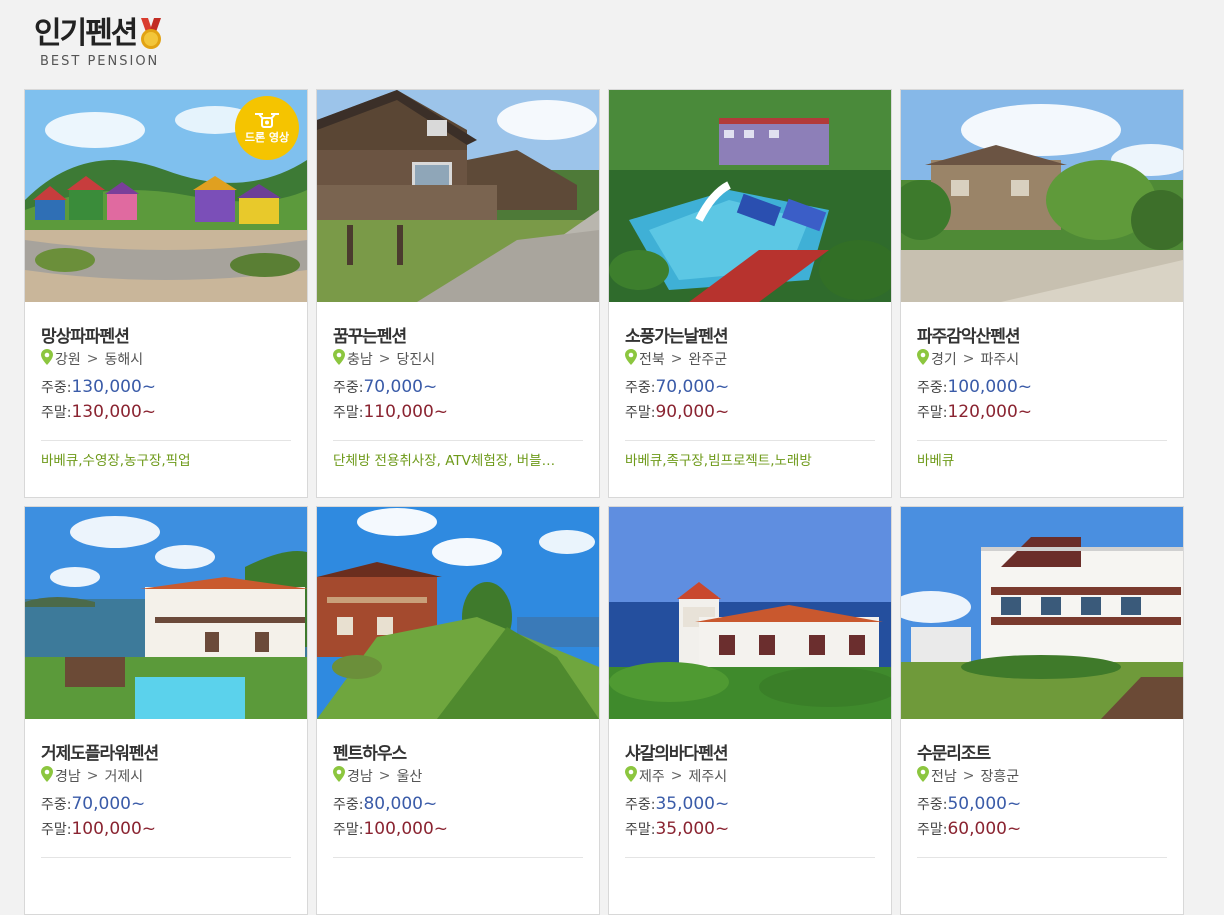 This screenshot has width=1224, height=915. Describe the element at coordinates (652, 777) in the screenshot. I see `region-label: 제주` at that location.